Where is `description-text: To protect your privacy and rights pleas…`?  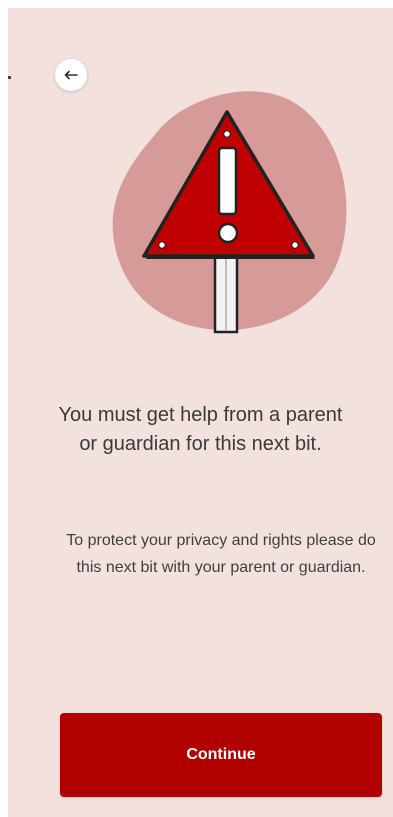
description-text: To protect your privacy and rights pleas… is located at coordinates (221, 554).